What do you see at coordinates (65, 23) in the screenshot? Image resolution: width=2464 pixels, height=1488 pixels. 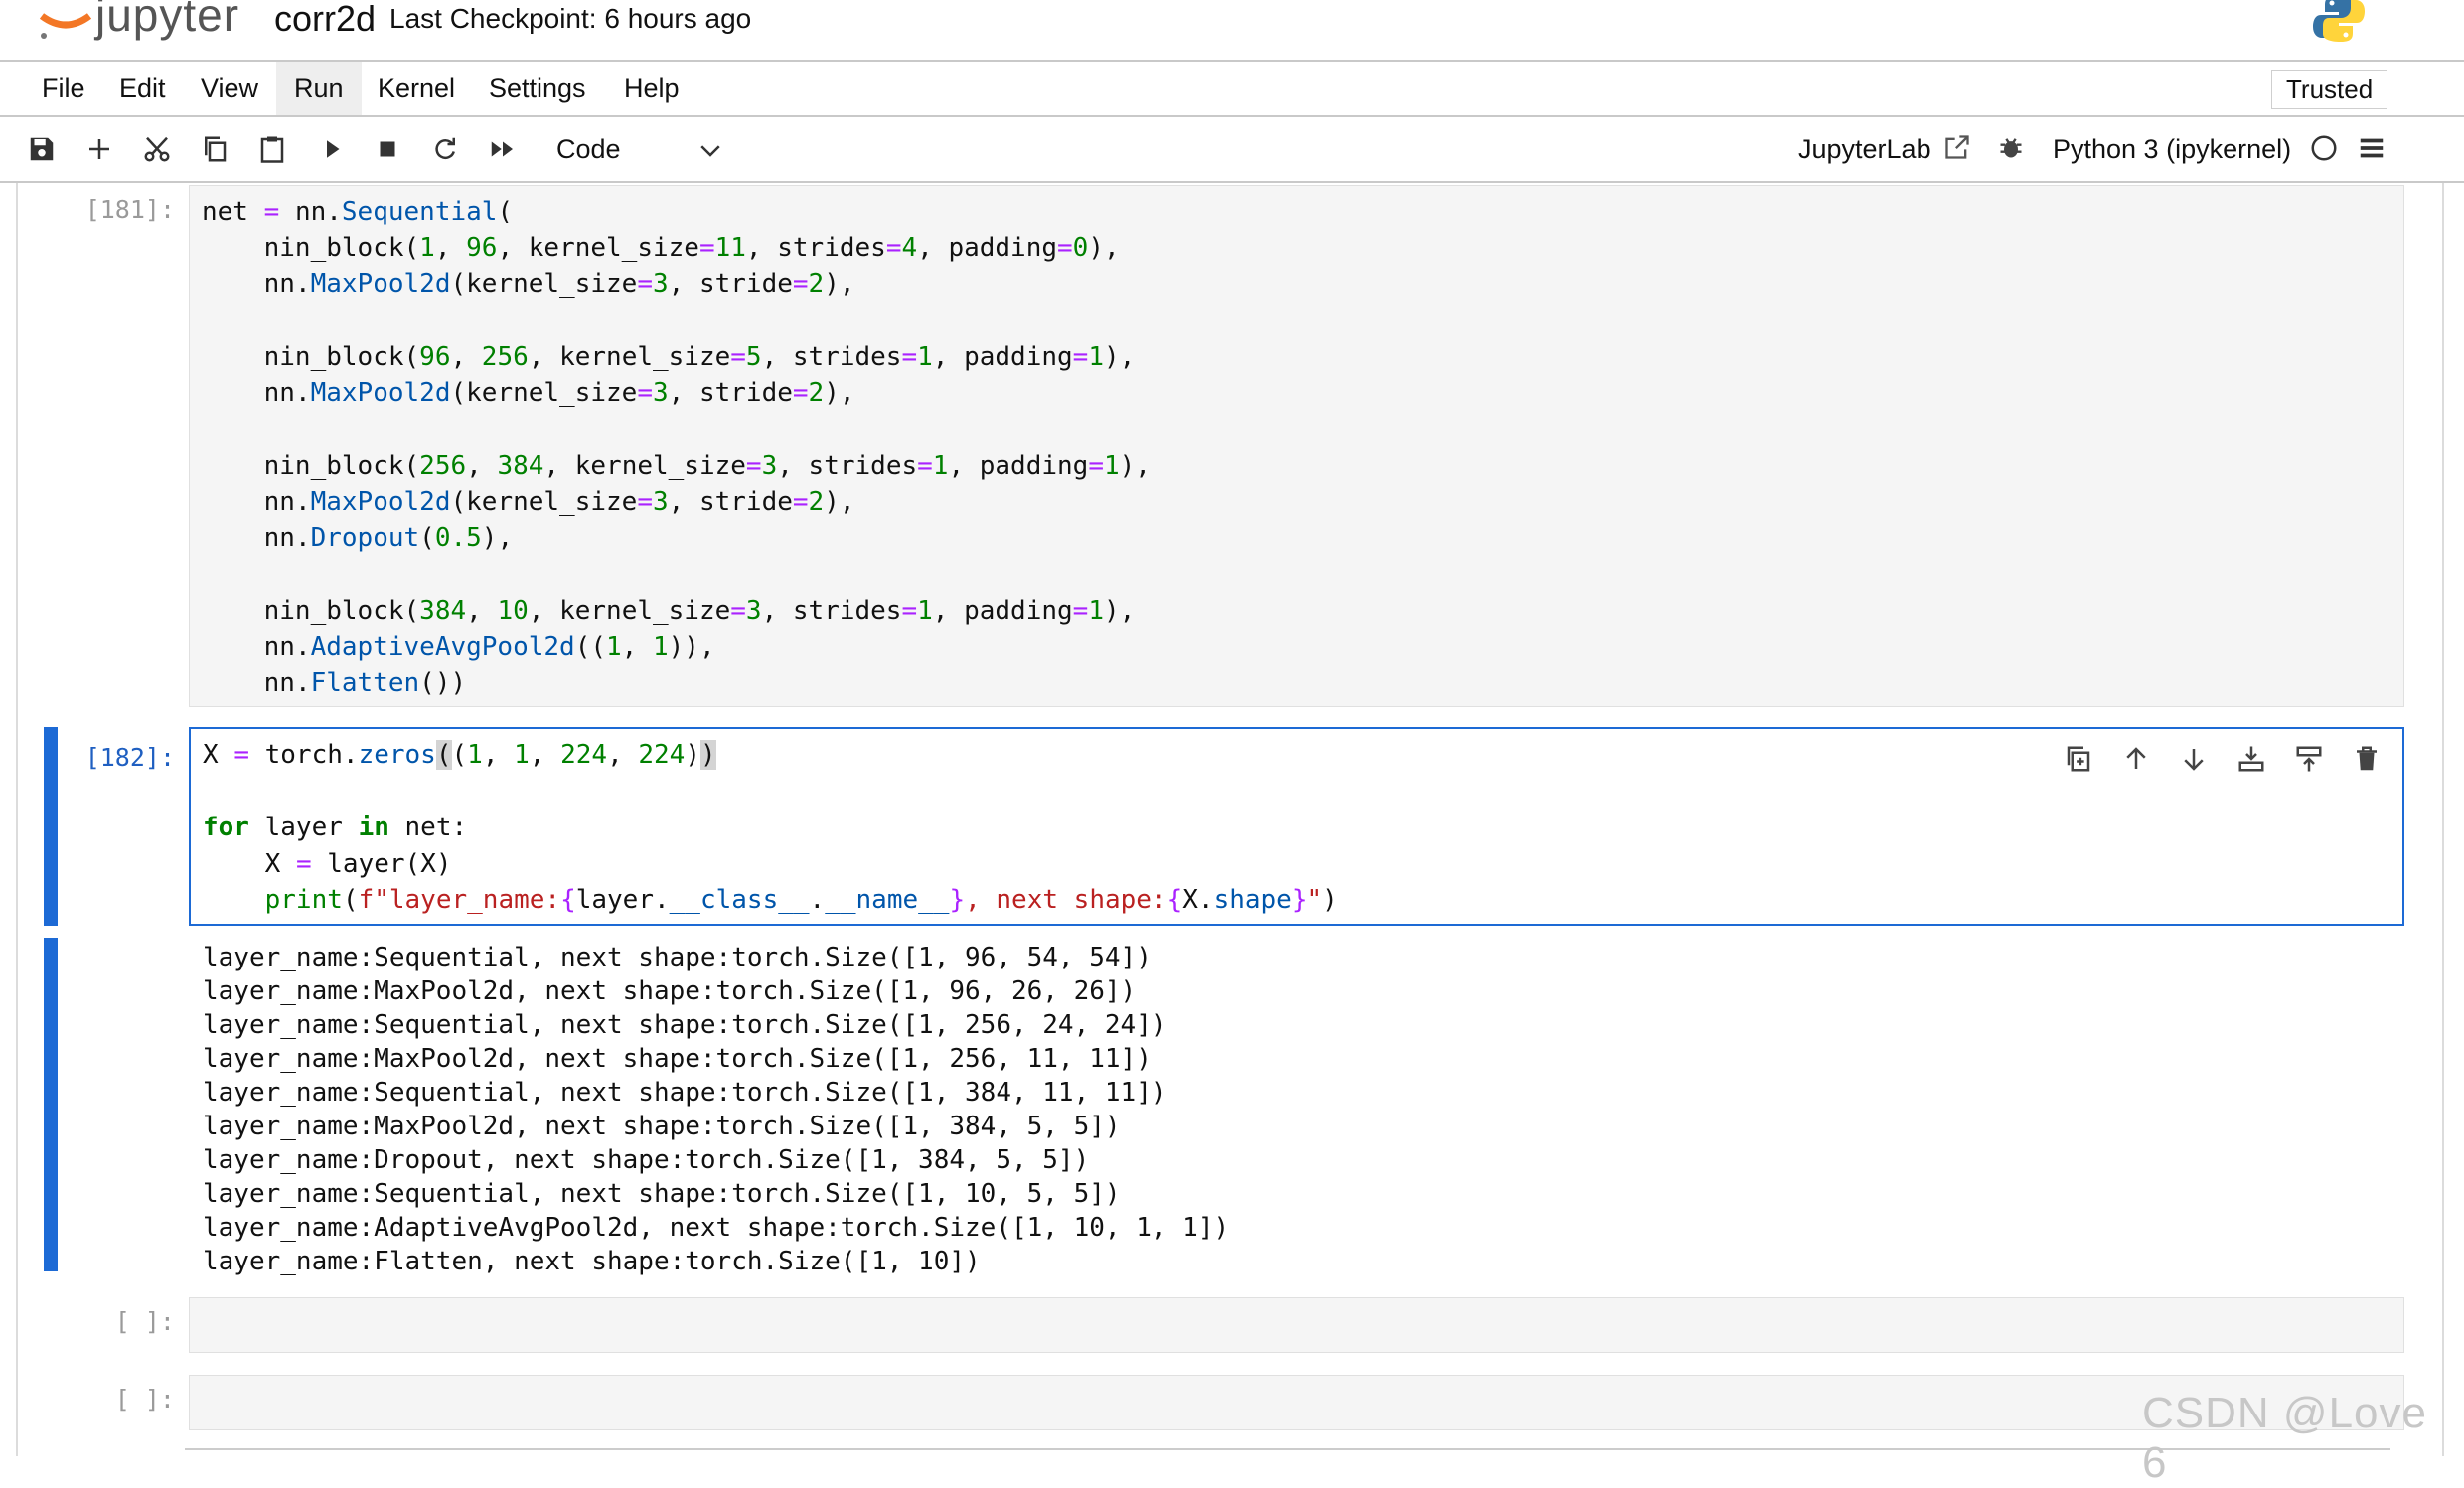 I see `jupyter-logo-icon` at bounding box center [65, 23].